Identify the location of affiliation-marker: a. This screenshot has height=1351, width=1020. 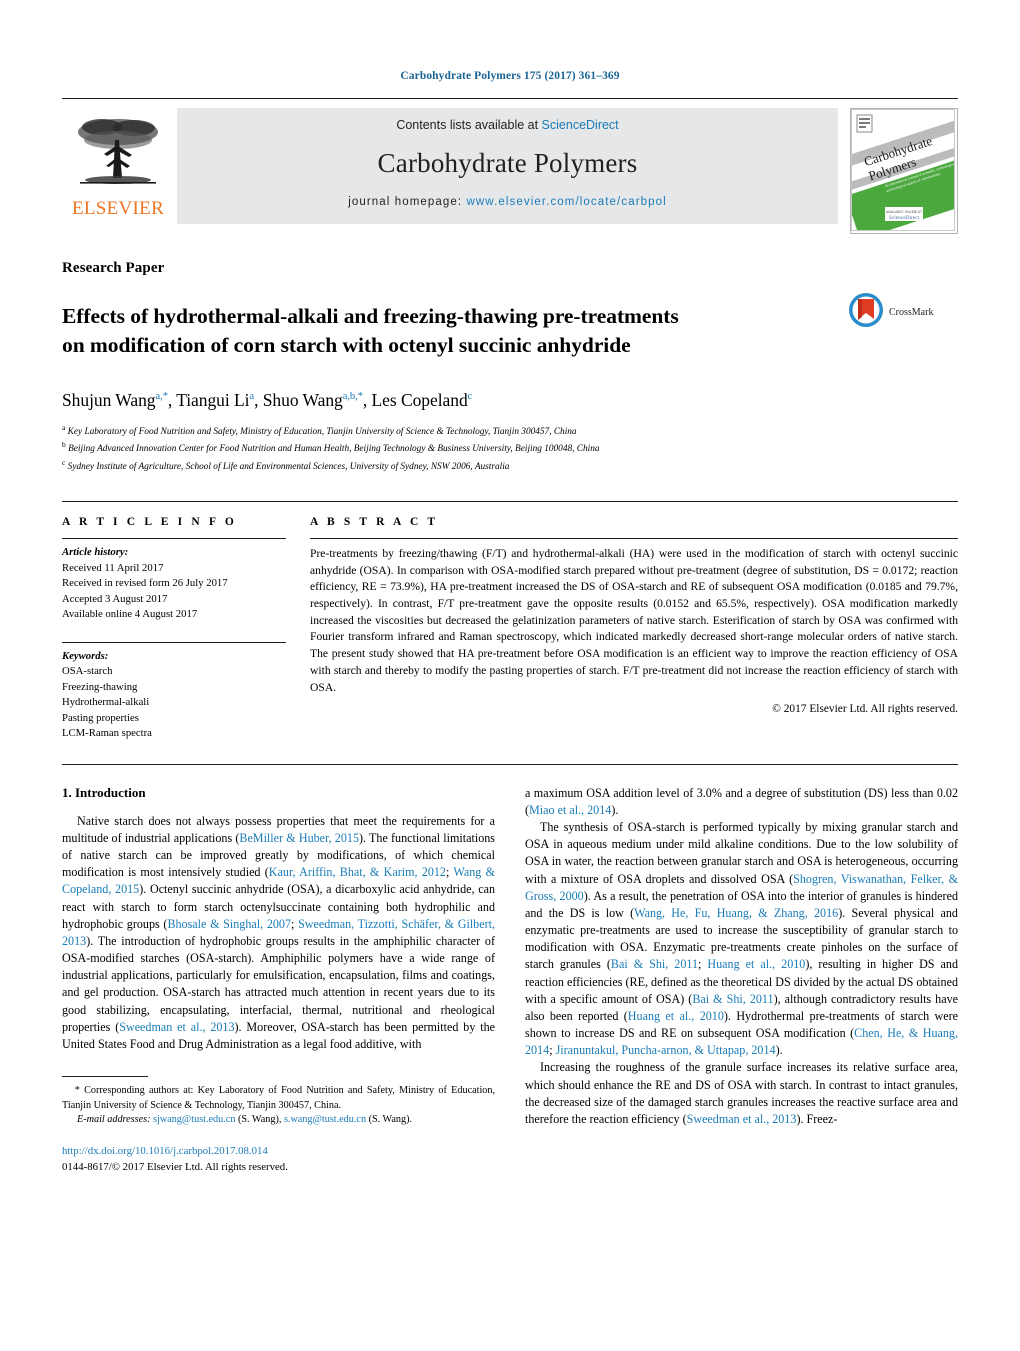
(64, 427).